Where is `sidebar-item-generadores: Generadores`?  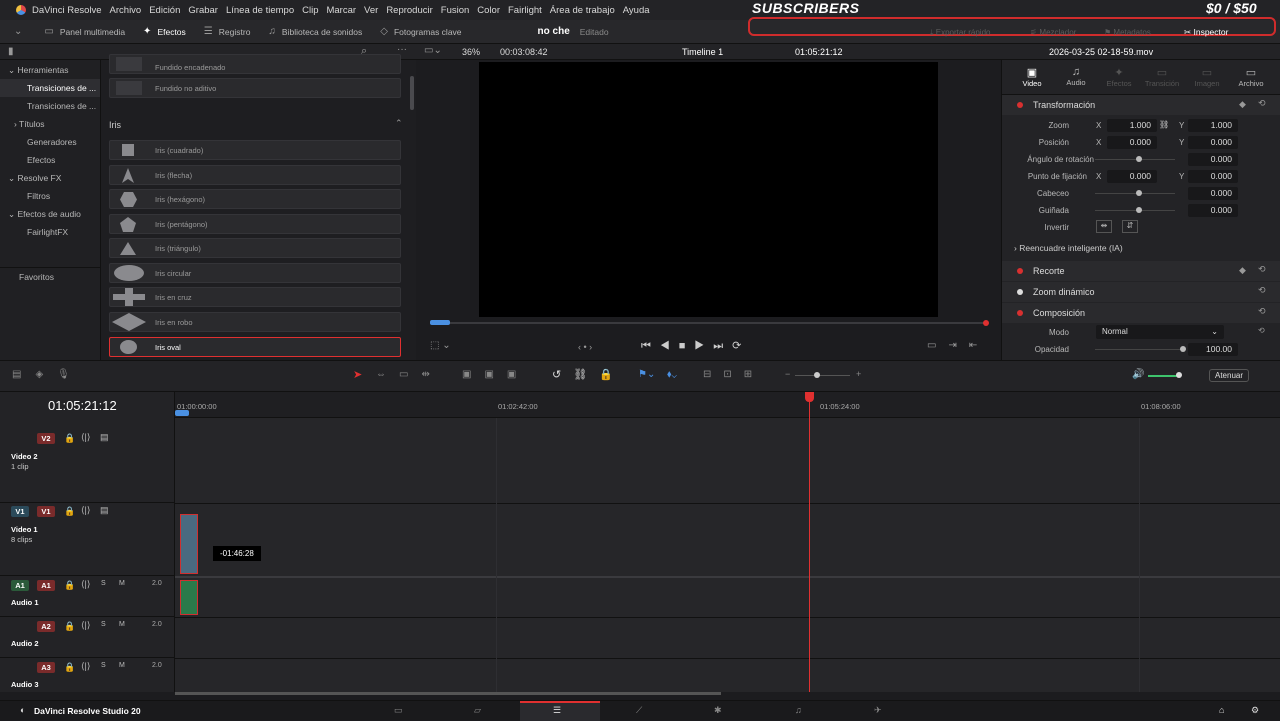 sidebar-item-generadores: Generadores is located at coordinates (50, 142).